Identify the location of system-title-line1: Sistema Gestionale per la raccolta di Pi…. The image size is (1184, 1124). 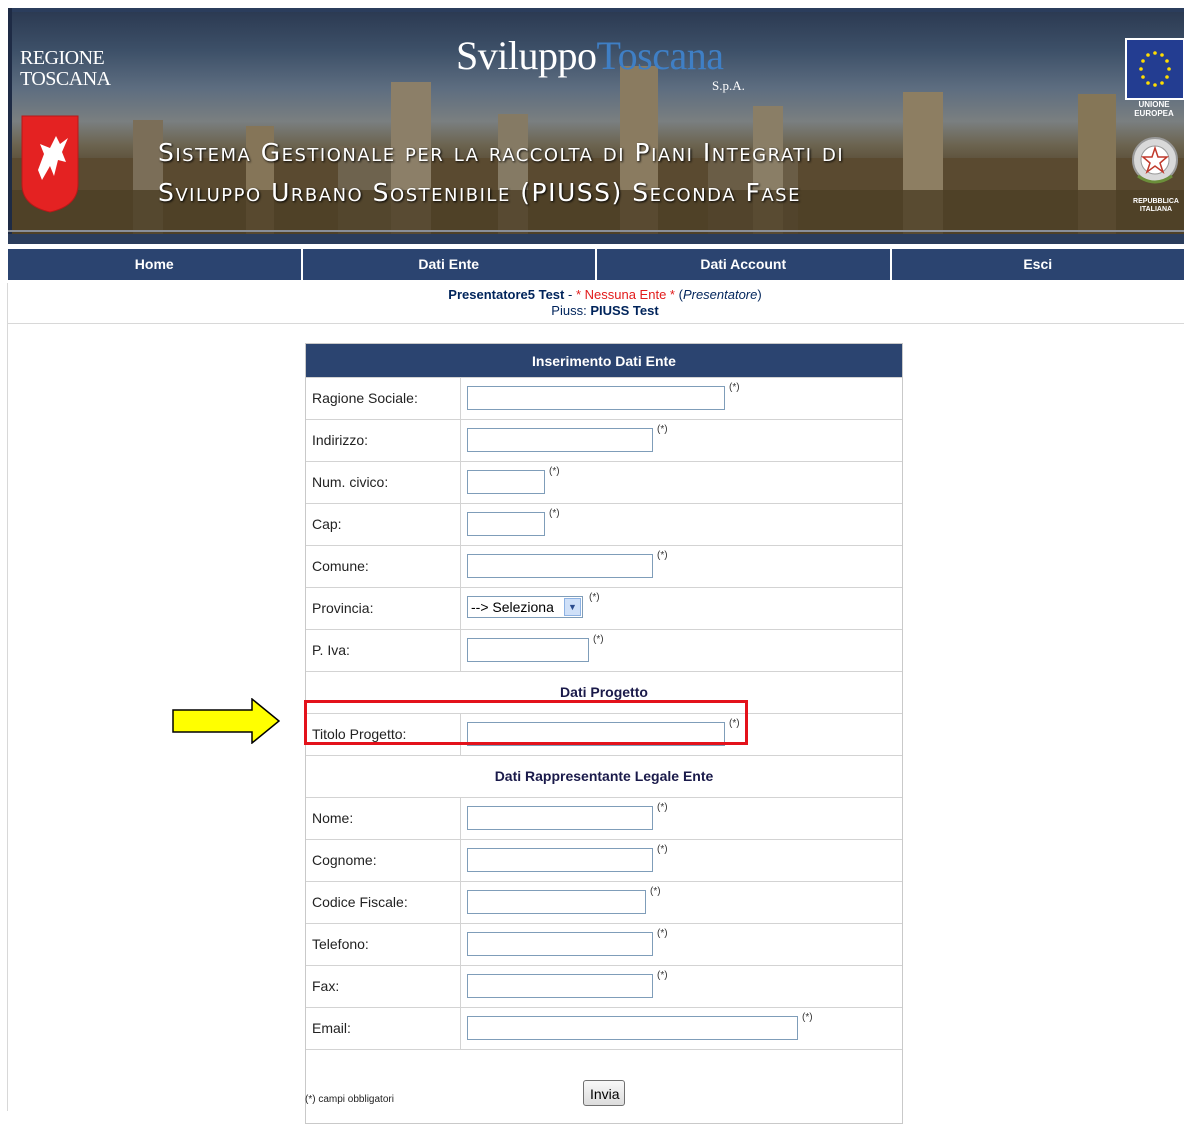
(501, 153).